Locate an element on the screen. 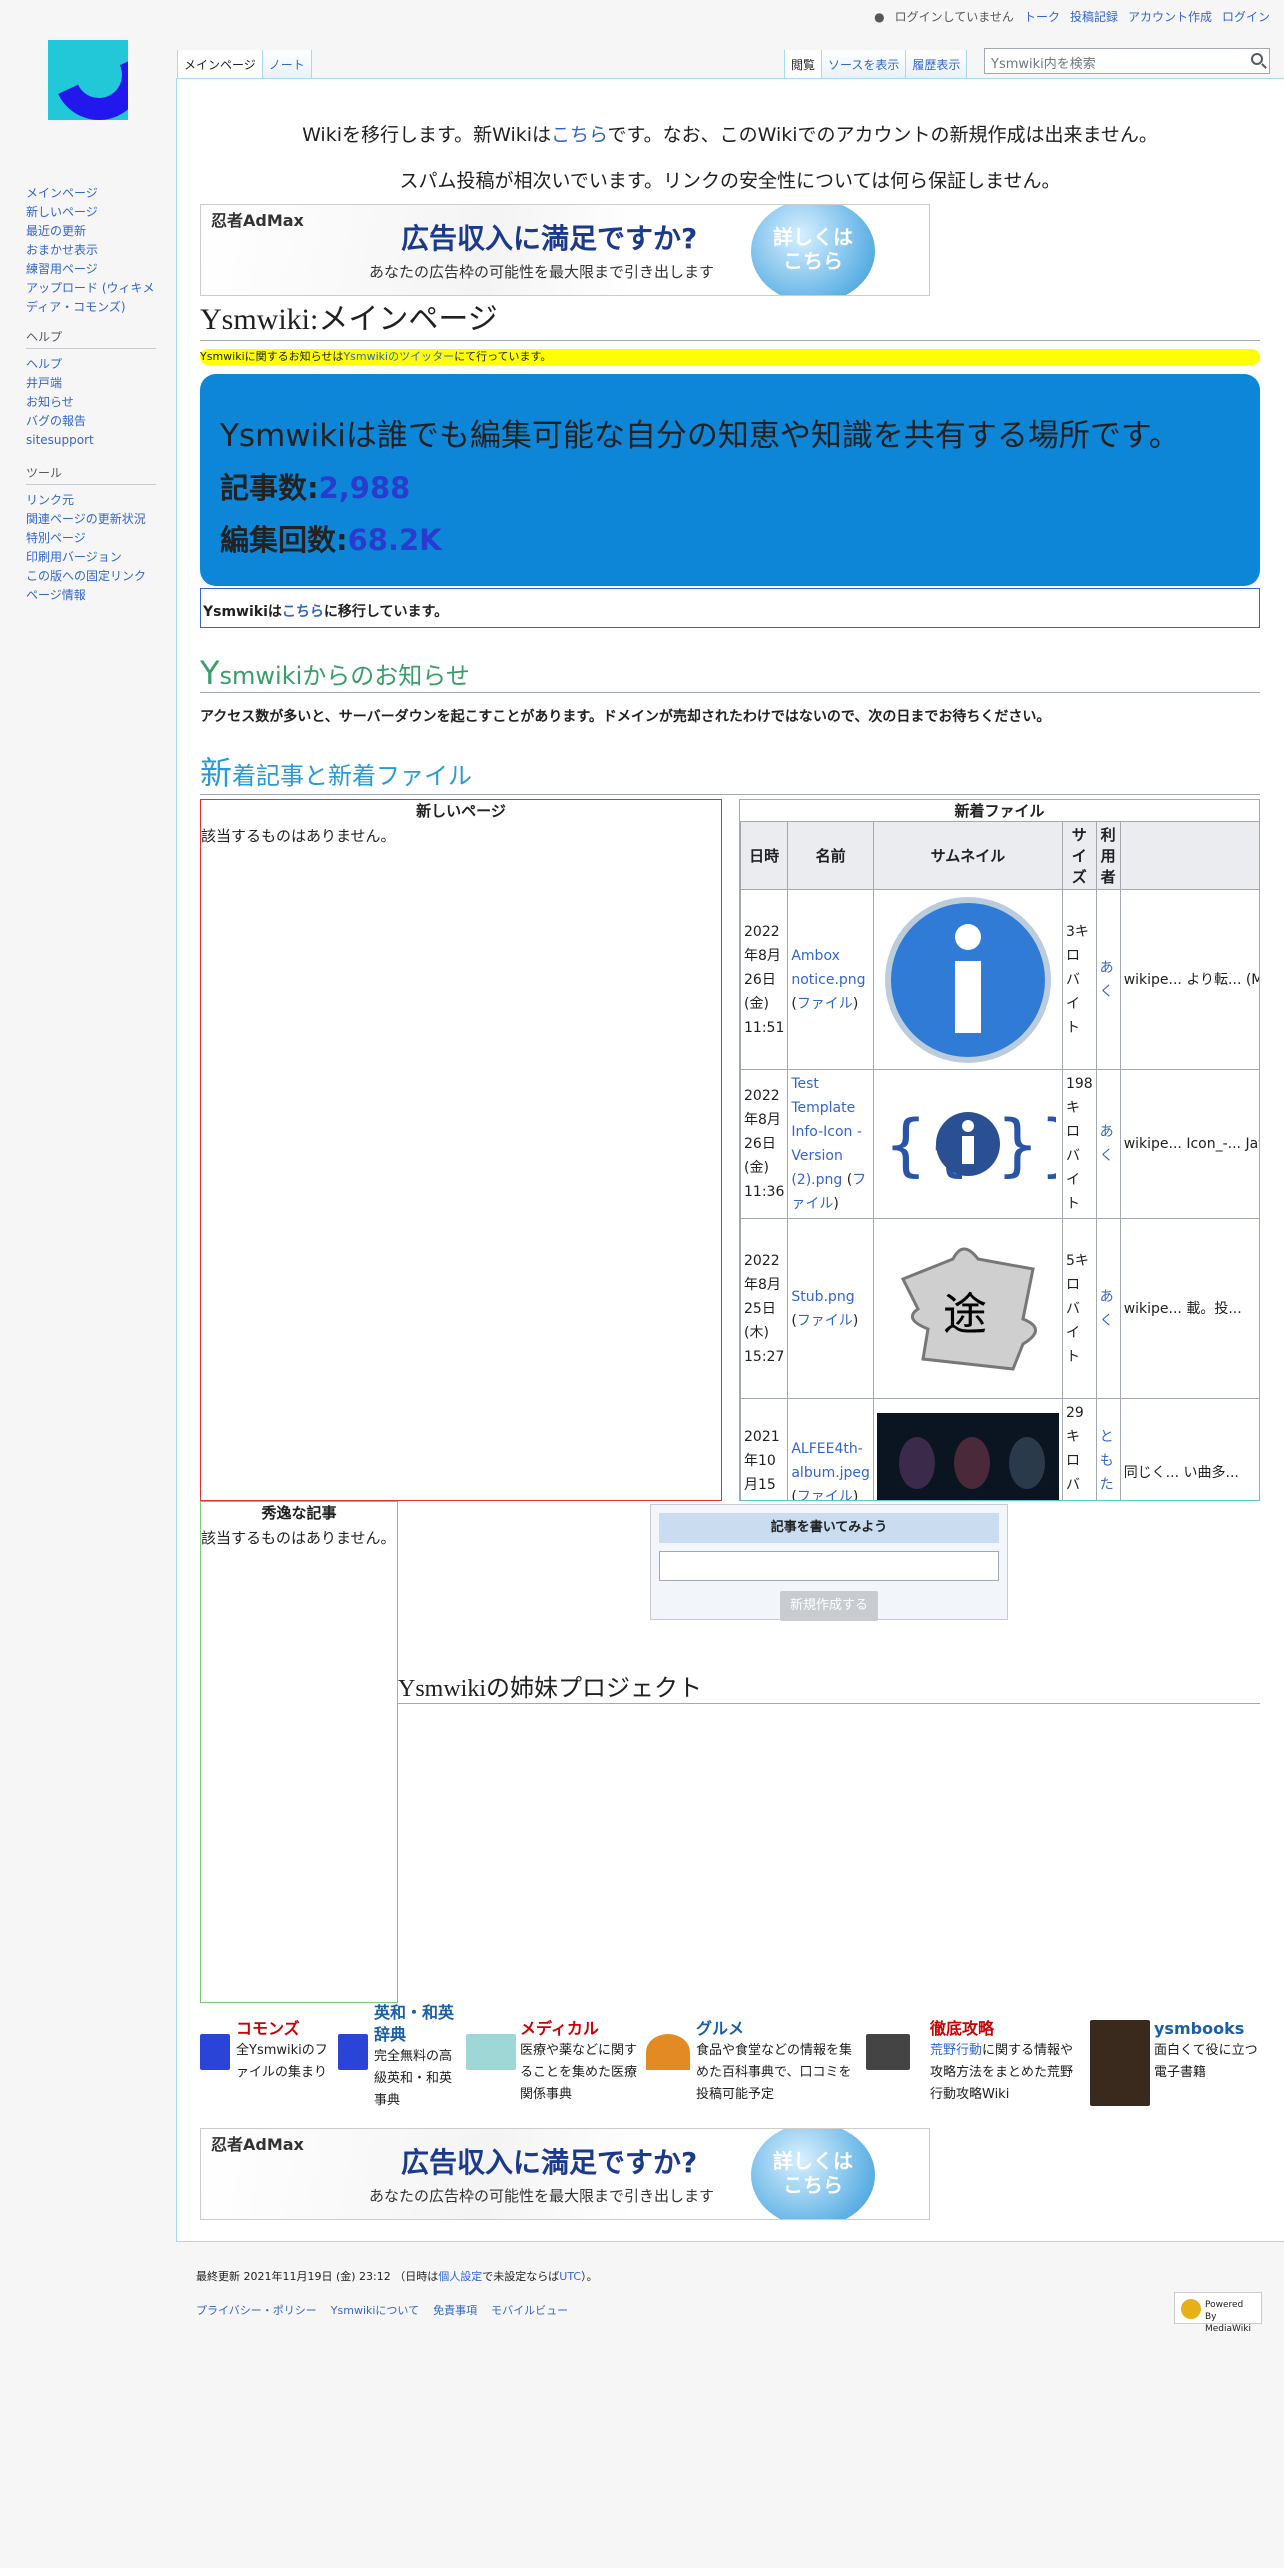  thumbnail-cell: {{}} is located at coordinates (967, 1144).